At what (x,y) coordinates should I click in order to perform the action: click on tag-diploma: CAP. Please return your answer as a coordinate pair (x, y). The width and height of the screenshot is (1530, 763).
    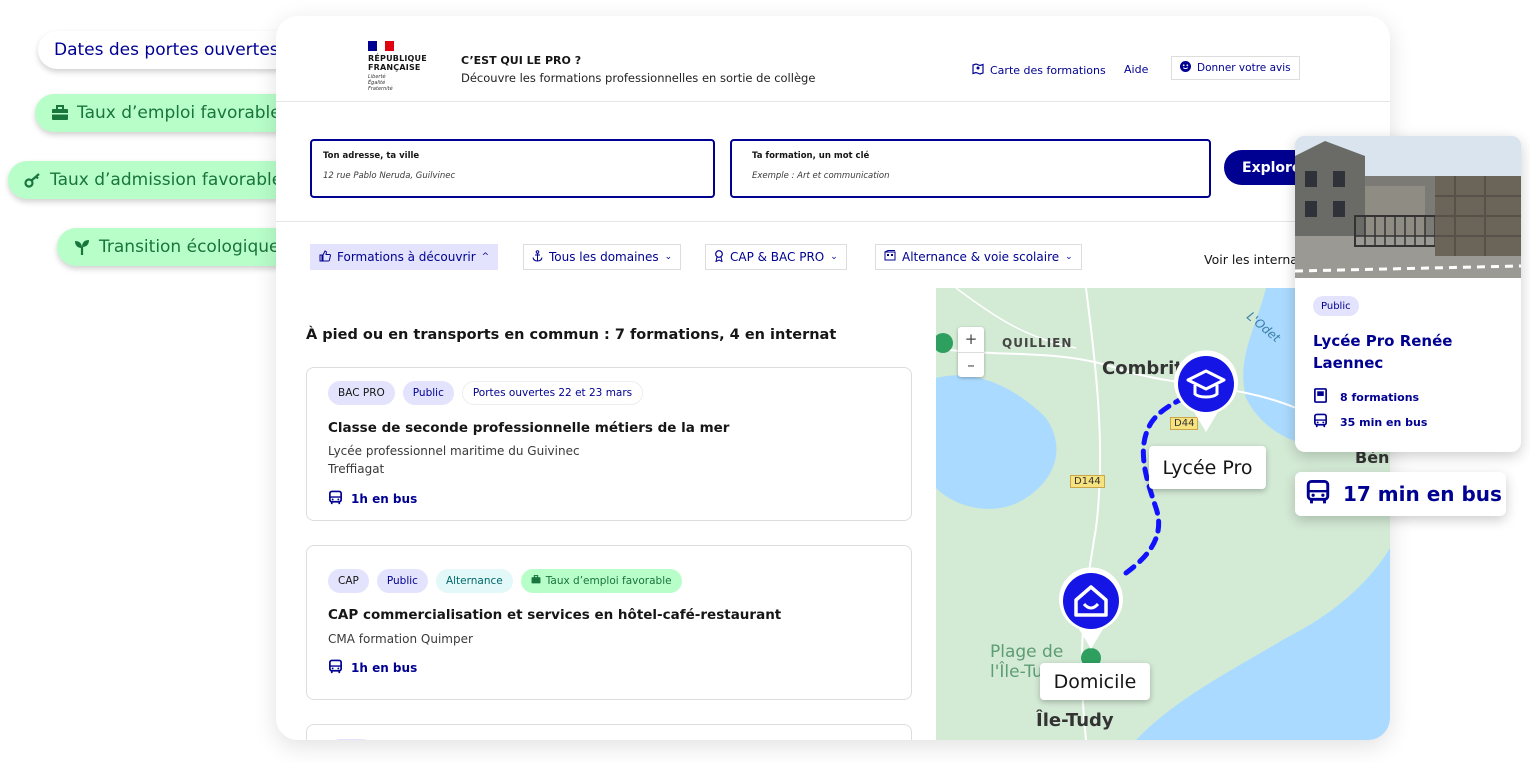
    Looking at the image, I should click on (348, 581).